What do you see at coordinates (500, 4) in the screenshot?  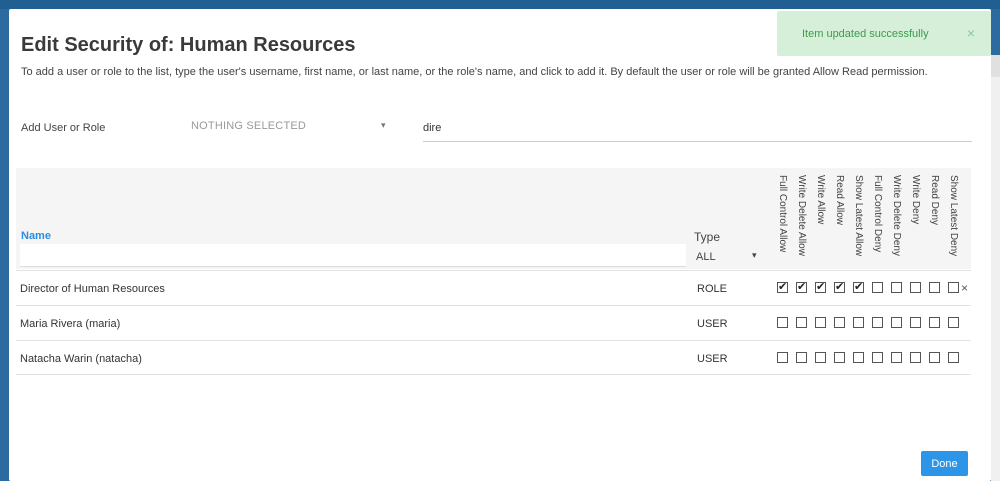 I see `app-top-bar` at bounding box center [500, 4].